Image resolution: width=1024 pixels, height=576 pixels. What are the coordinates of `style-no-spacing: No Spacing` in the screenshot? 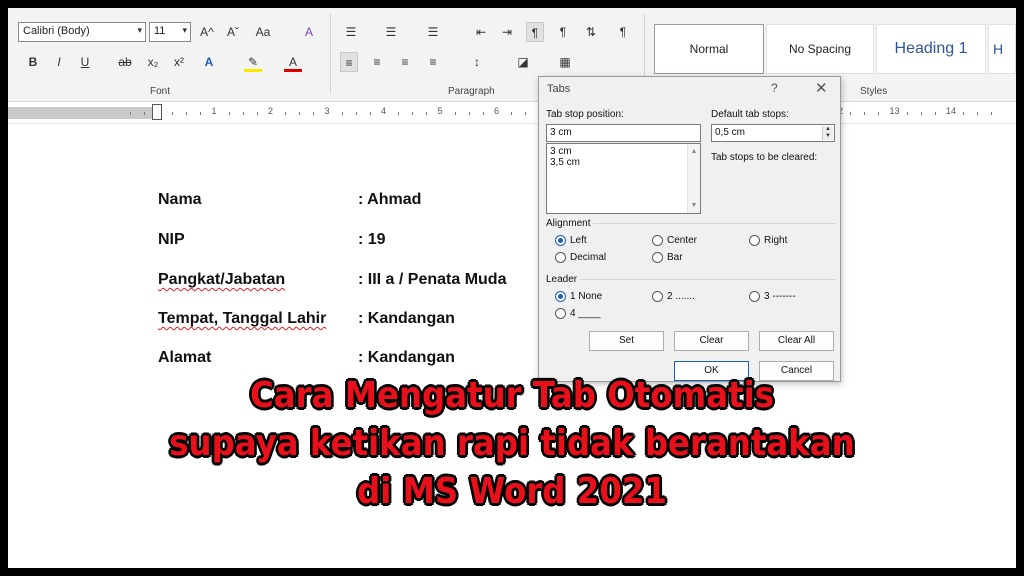 It's located at (820, 49).